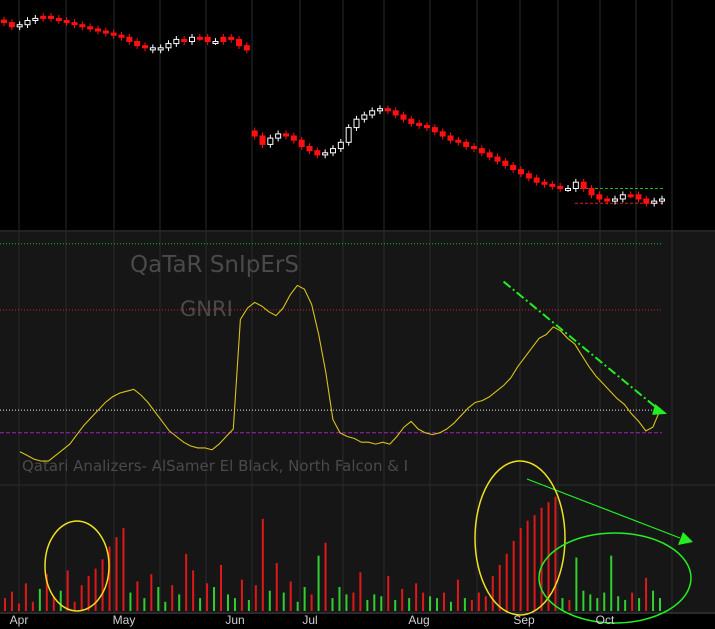 This screenshot has height=629, width=715. I want to click on x-tick-label: May, so click(124, 620).